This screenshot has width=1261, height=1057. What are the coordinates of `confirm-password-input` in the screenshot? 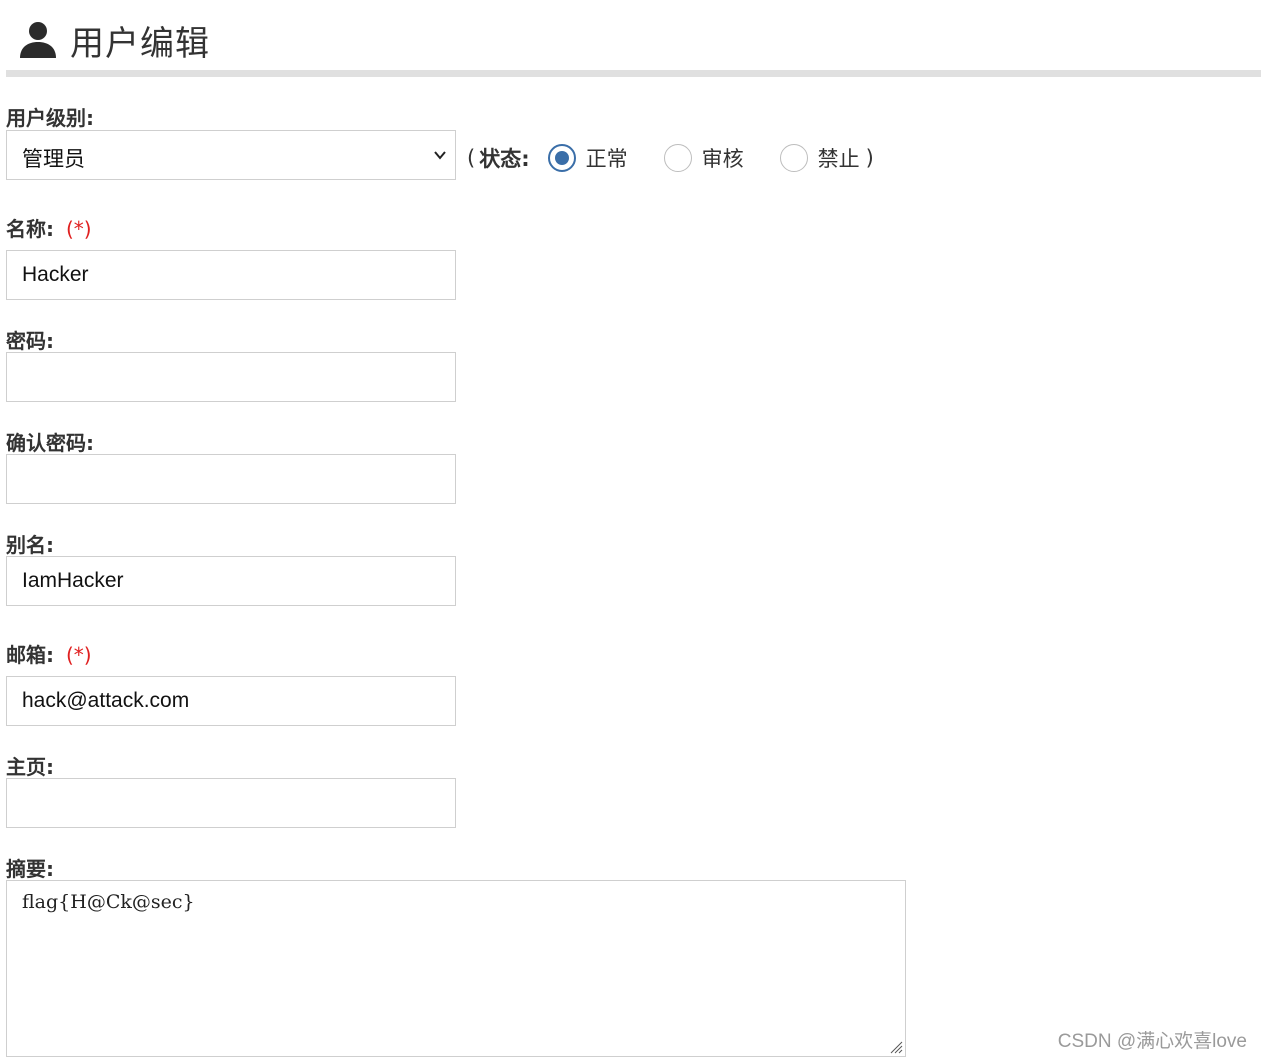 It's located at (231, 479).